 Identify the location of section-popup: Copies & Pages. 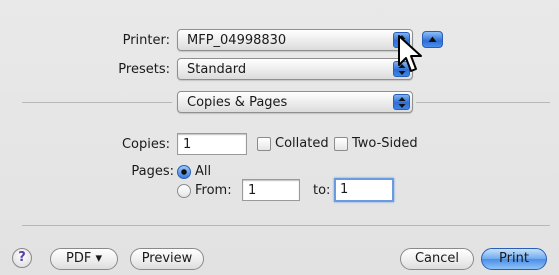
(295, 102).